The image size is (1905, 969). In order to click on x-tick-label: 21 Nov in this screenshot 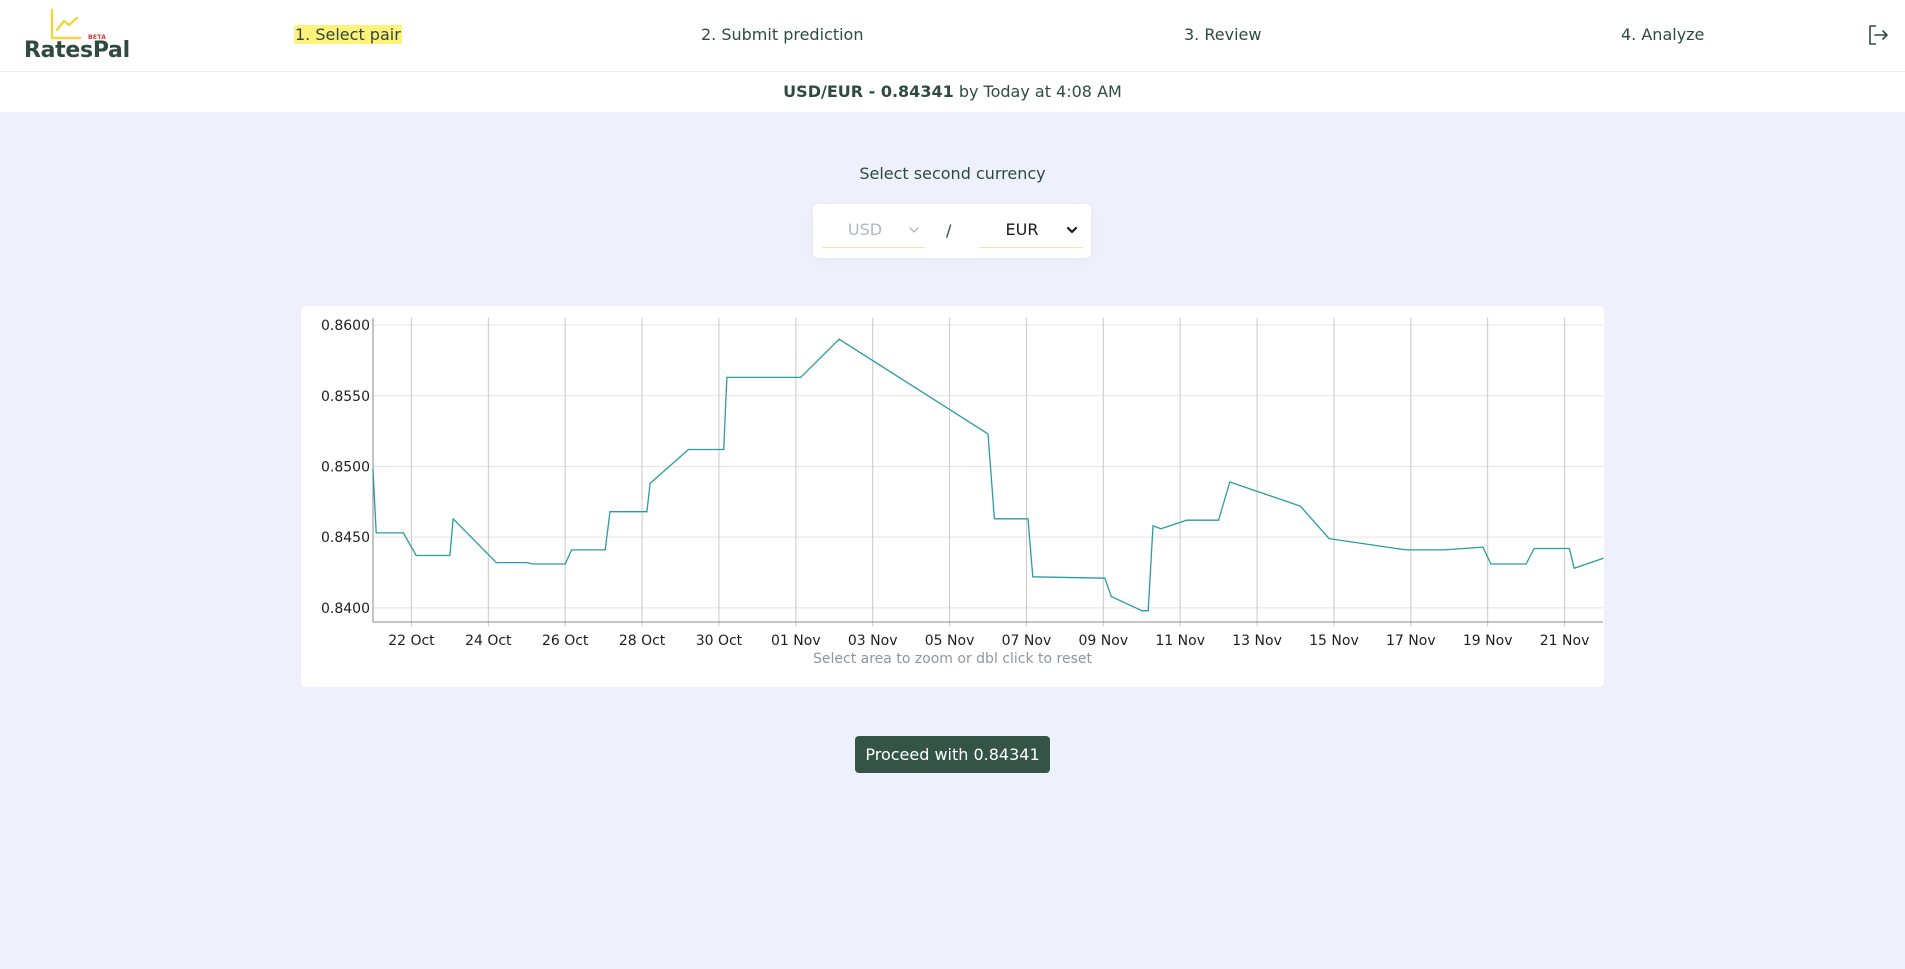, I will do `click(1565, 639)`.